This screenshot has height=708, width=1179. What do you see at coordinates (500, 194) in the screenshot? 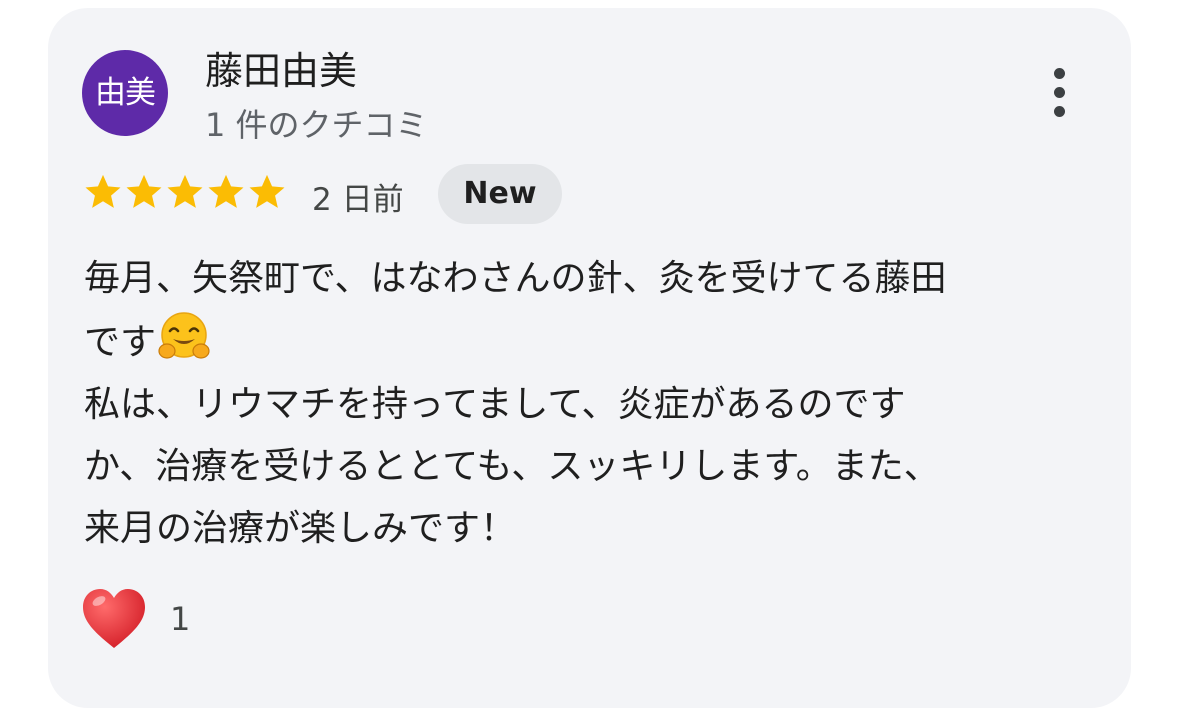
I see `new-badge: New` at bounding box center [500, 194].